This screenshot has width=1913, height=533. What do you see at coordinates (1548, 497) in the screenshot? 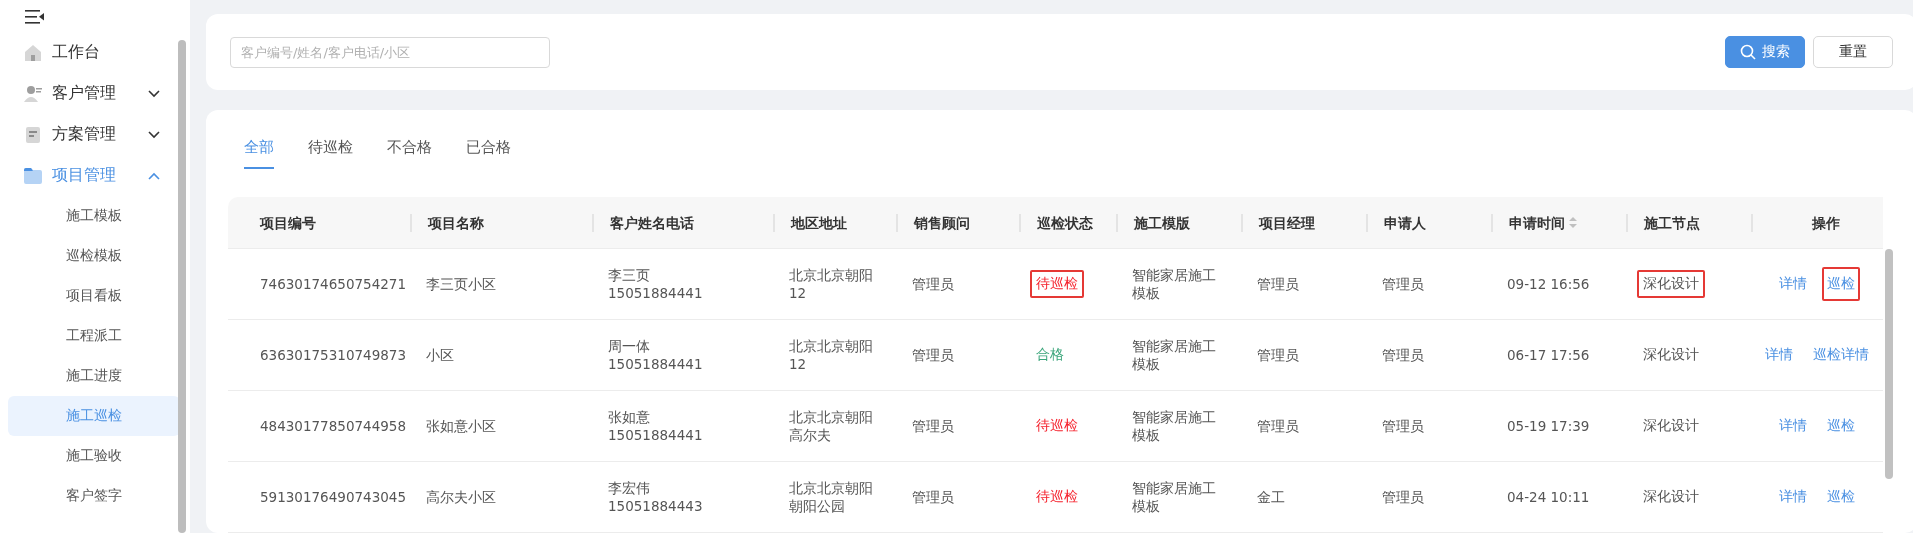
I see `table-cell-text: 04-24 10:11` at bounding box center [1548, 497].